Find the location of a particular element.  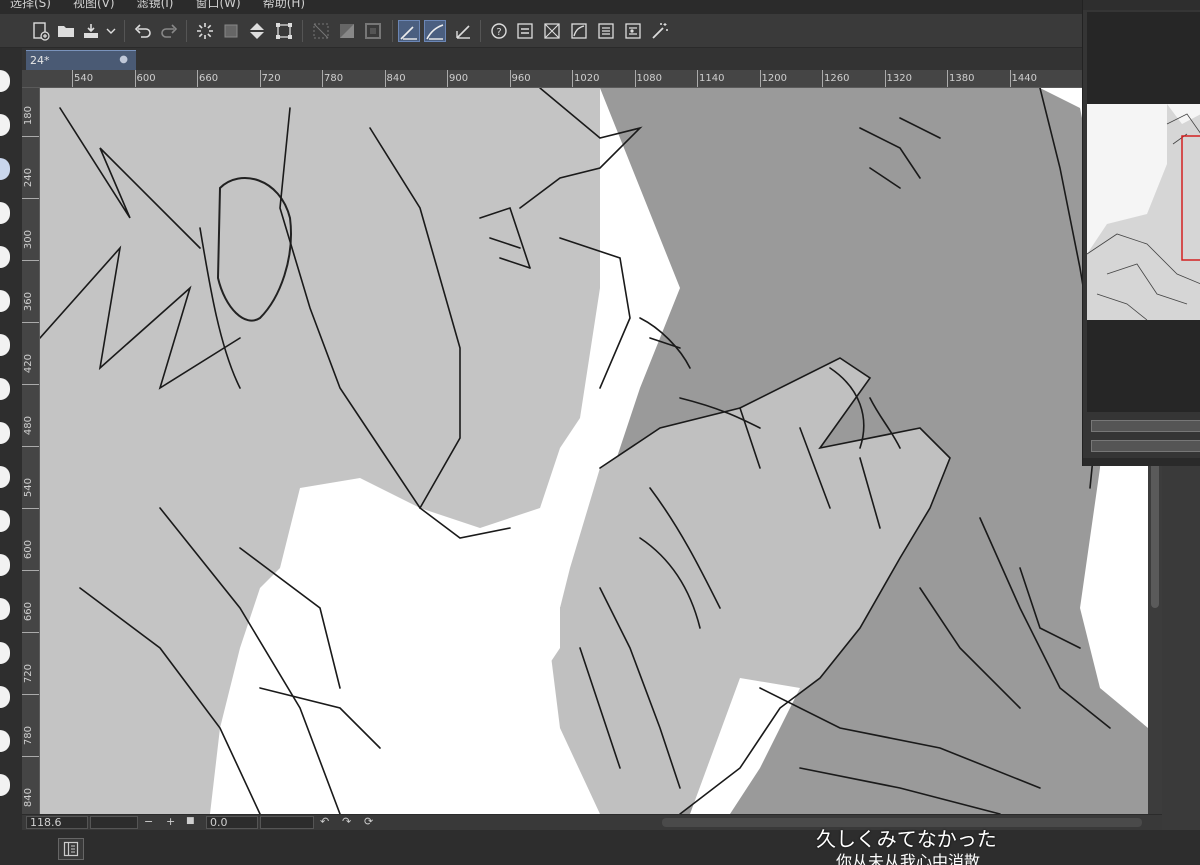

rotate-reset-button: ⟳ is located at coordinates (368, 821).